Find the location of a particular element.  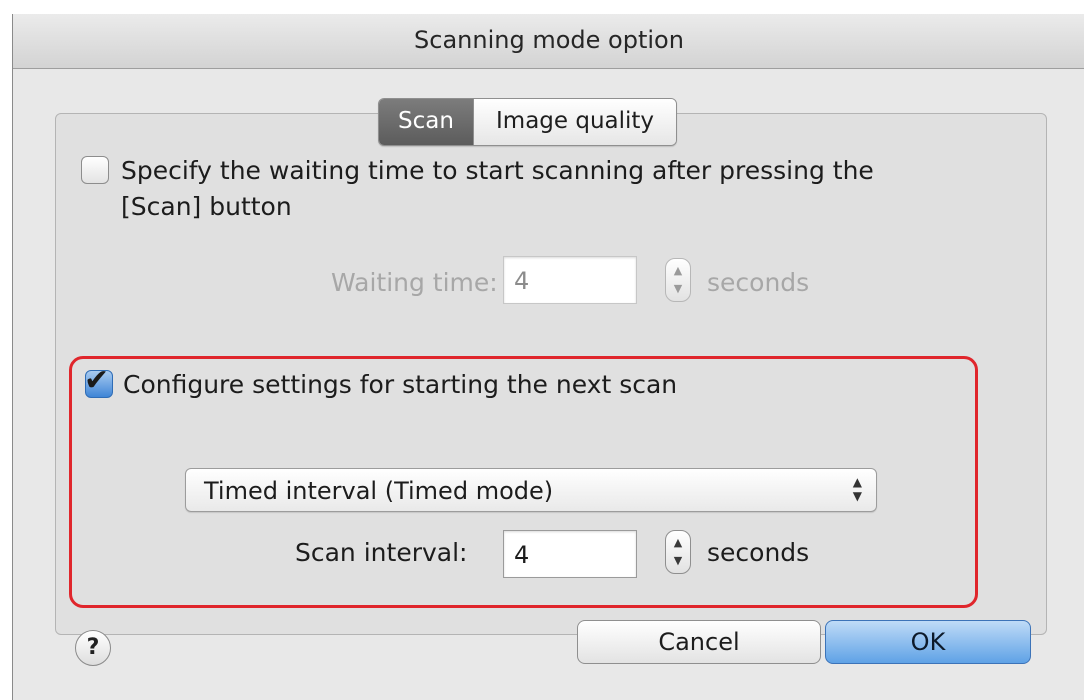

checkmark-icon: ✔ is located at coordinates (97, 380).